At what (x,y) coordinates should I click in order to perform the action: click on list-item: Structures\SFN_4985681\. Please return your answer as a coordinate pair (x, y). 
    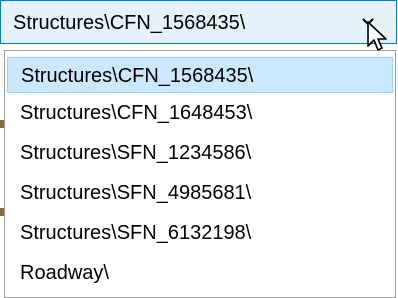
    Looking at the image, I should click on (200, 193).